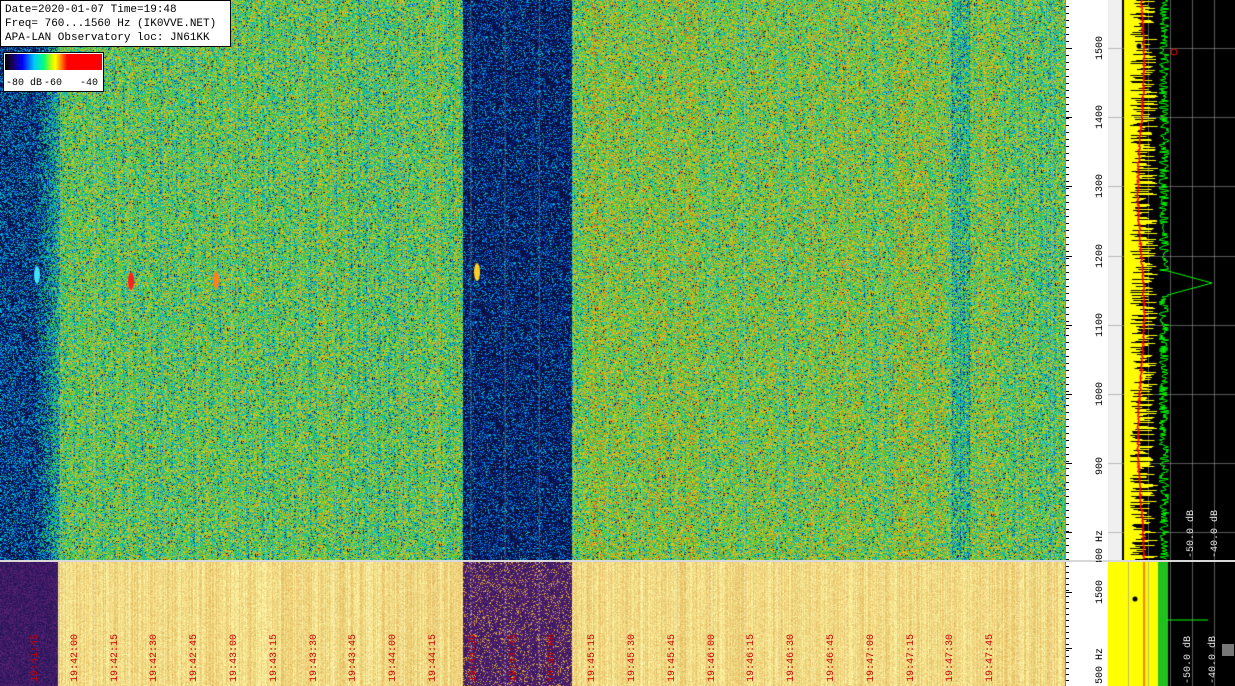 This screenshot has height=686, width=1235. What do you see at coordinates (473, 657) in the screenshot?
I see `time-label: 19:44:30` at bounding box center [473, 657].